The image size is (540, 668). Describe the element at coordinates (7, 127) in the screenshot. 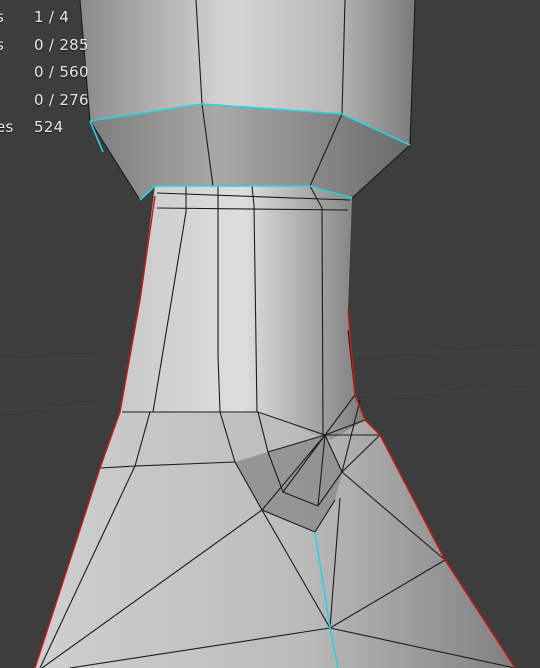

I see `stat-label: es` at that location.